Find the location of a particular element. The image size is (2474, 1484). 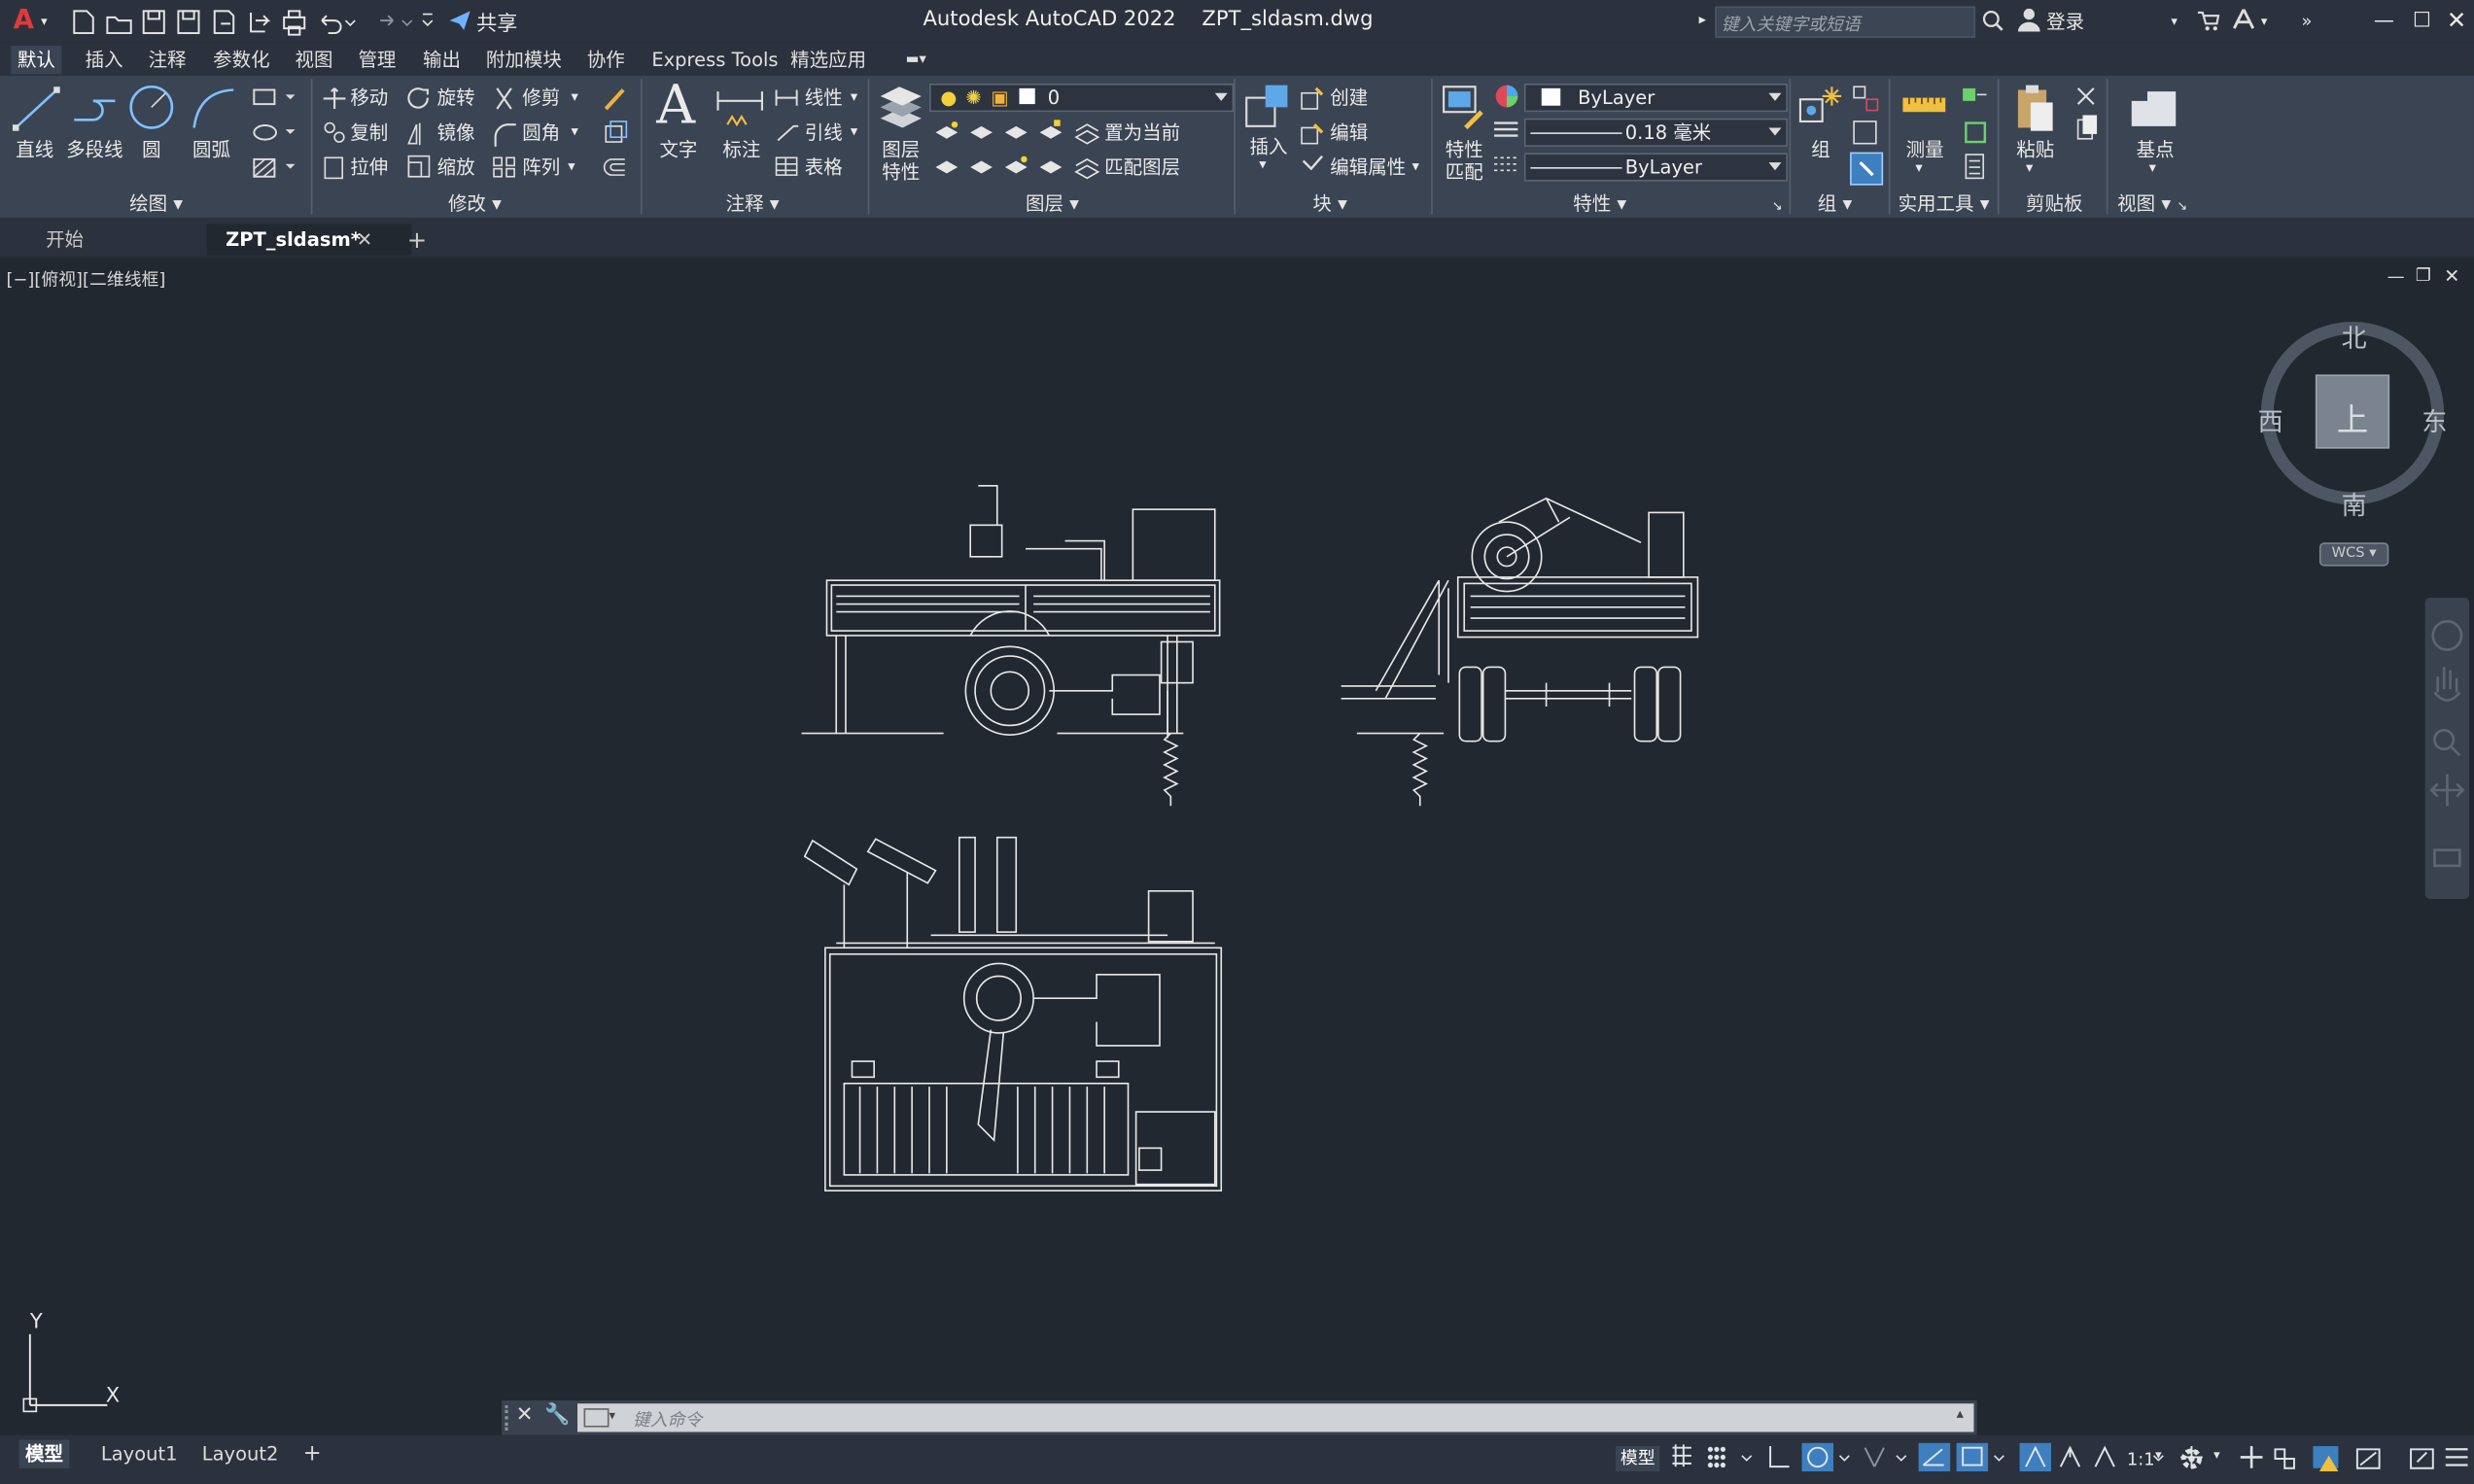

circle-button-label: 圆 is located at coordinates (151, 150).